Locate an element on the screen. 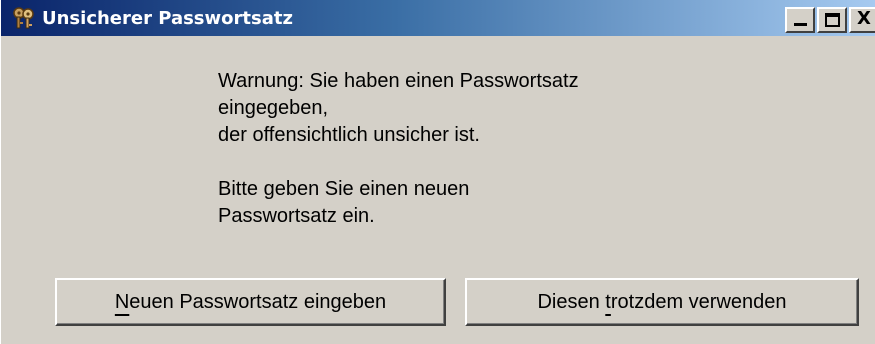 This screenshot has height=344, width=875. mnemonic-n: N is located at coordinates (122, 301).